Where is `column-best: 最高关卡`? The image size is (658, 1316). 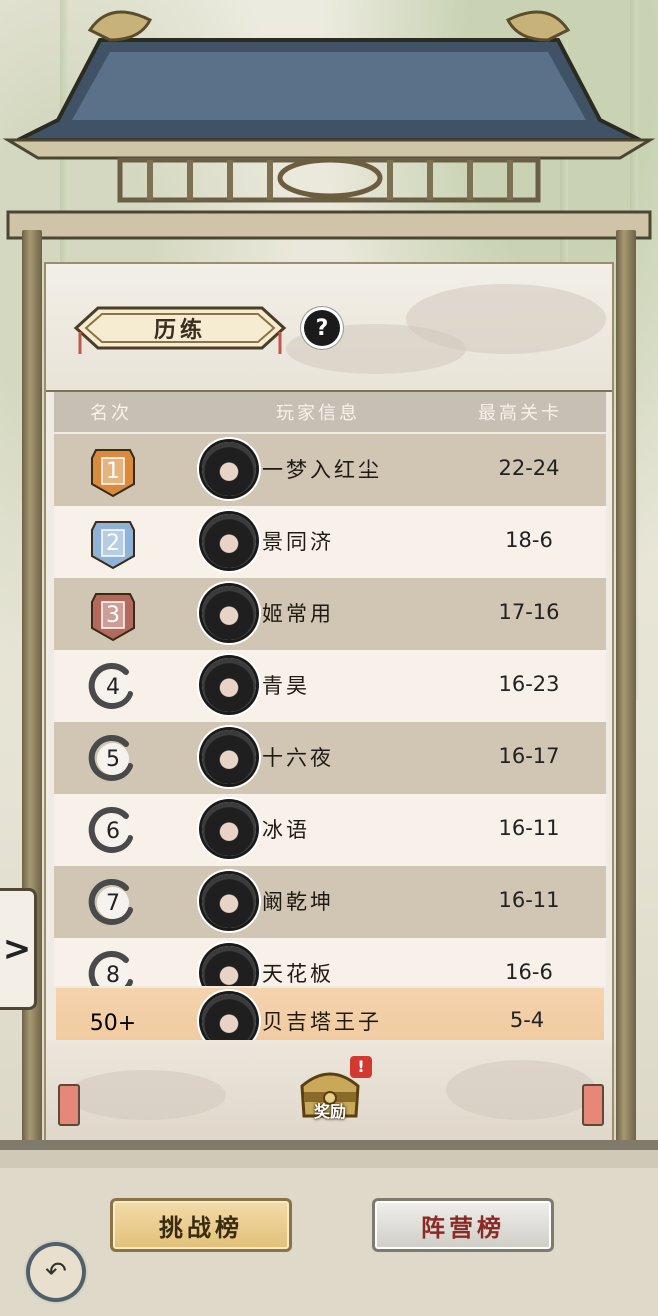 column-best: 最高关卡 is located at coordinates (520, 413).